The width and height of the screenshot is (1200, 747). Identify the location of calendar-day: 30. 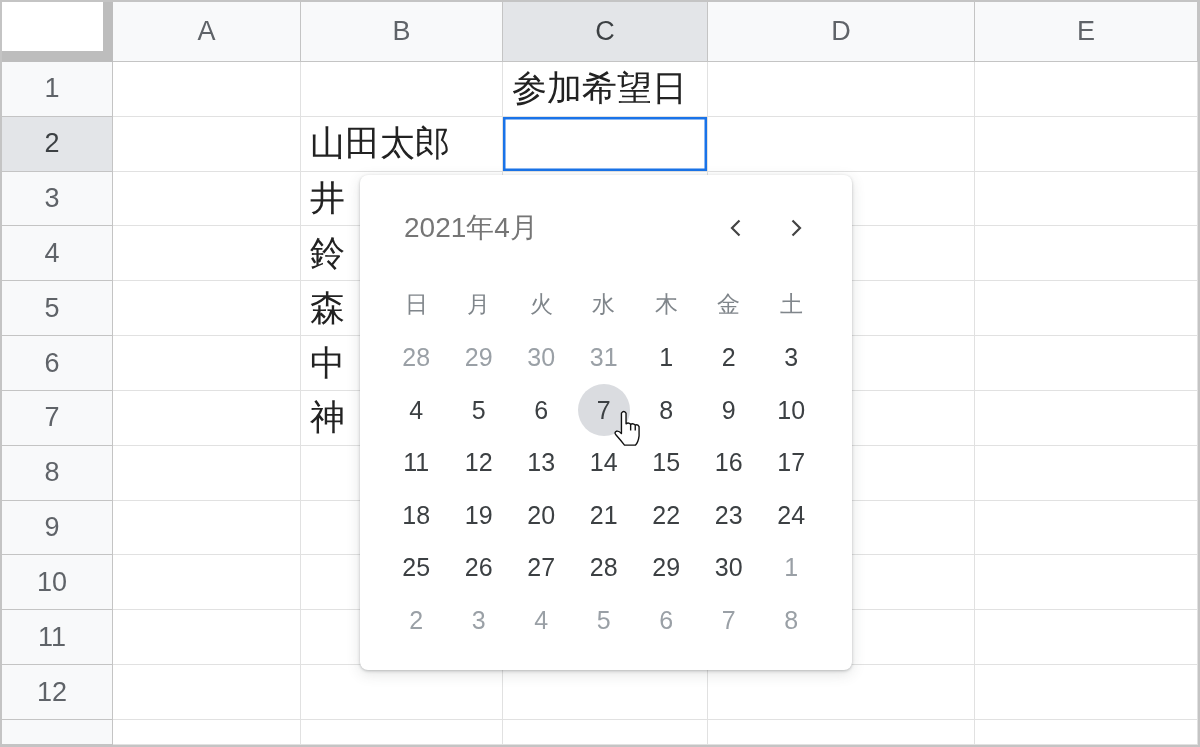
(728, 567).